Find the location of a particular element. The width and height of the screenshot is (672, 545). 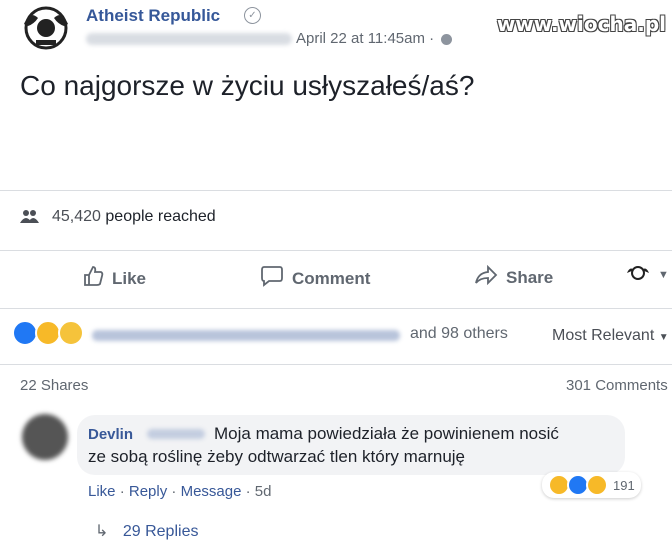

view-replies-link: ↳ 29 Replies is located at coordinates (146, 531).